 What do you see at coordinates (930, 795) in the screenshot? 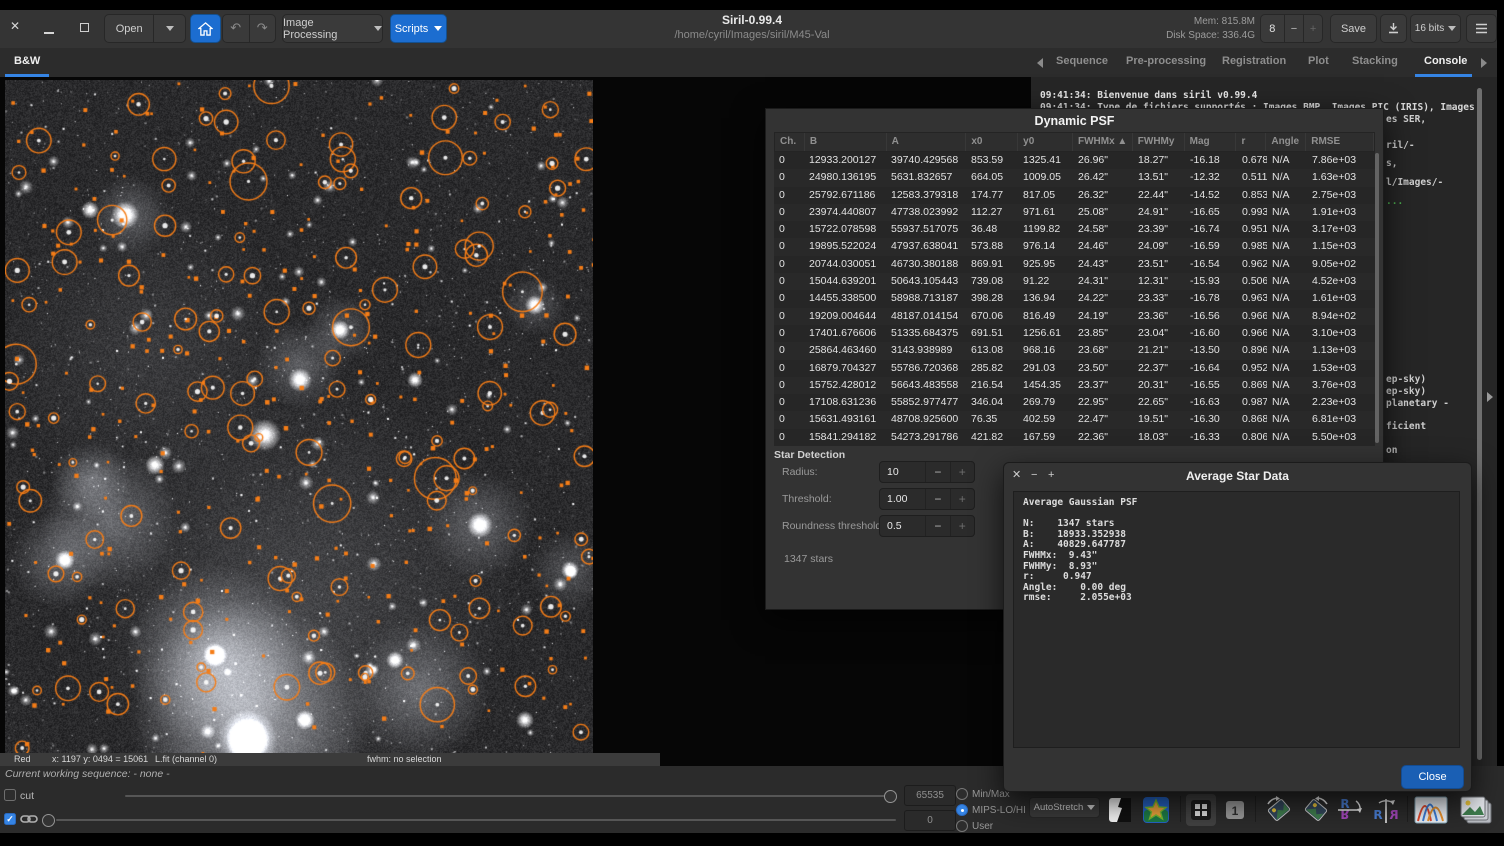
I see `hi-value-entry: 65535` at bounding box center [930, 795].